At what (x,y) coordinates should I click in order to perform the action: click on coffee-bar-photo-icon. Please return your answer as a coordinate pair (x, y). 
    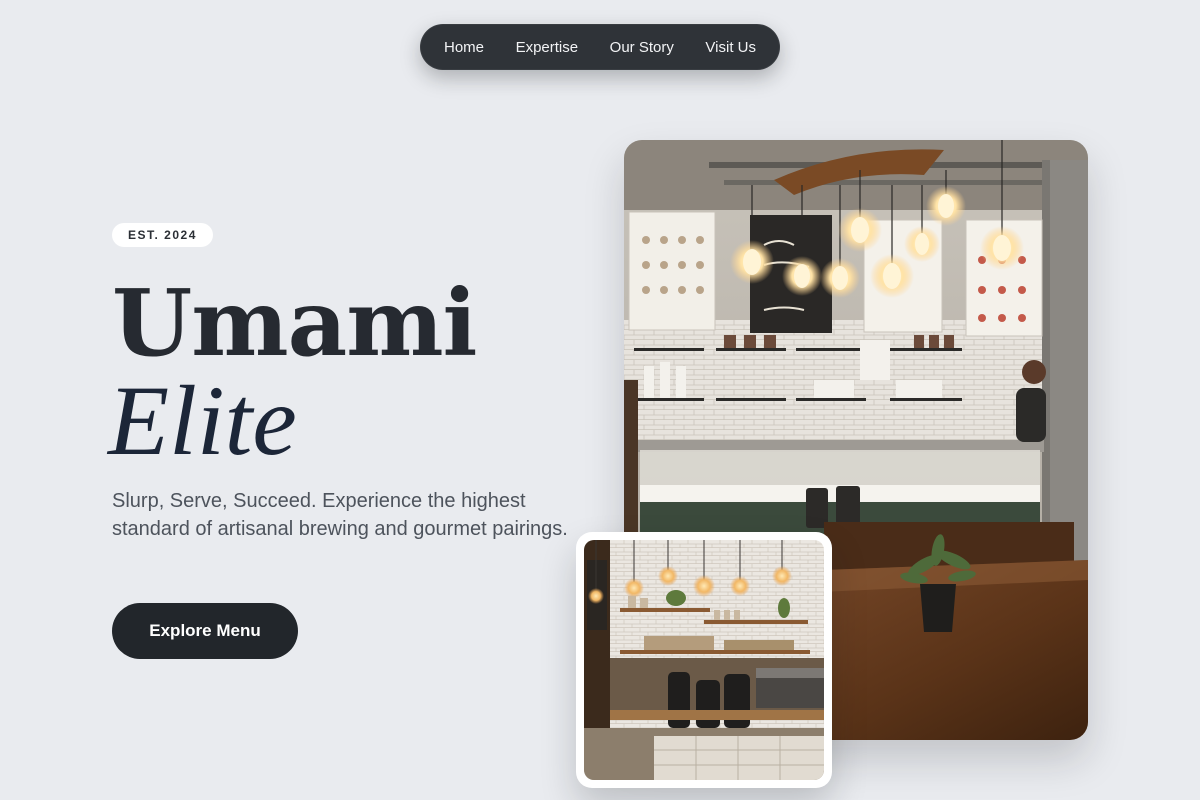
    Looking at the image, I should click on (704, 660).